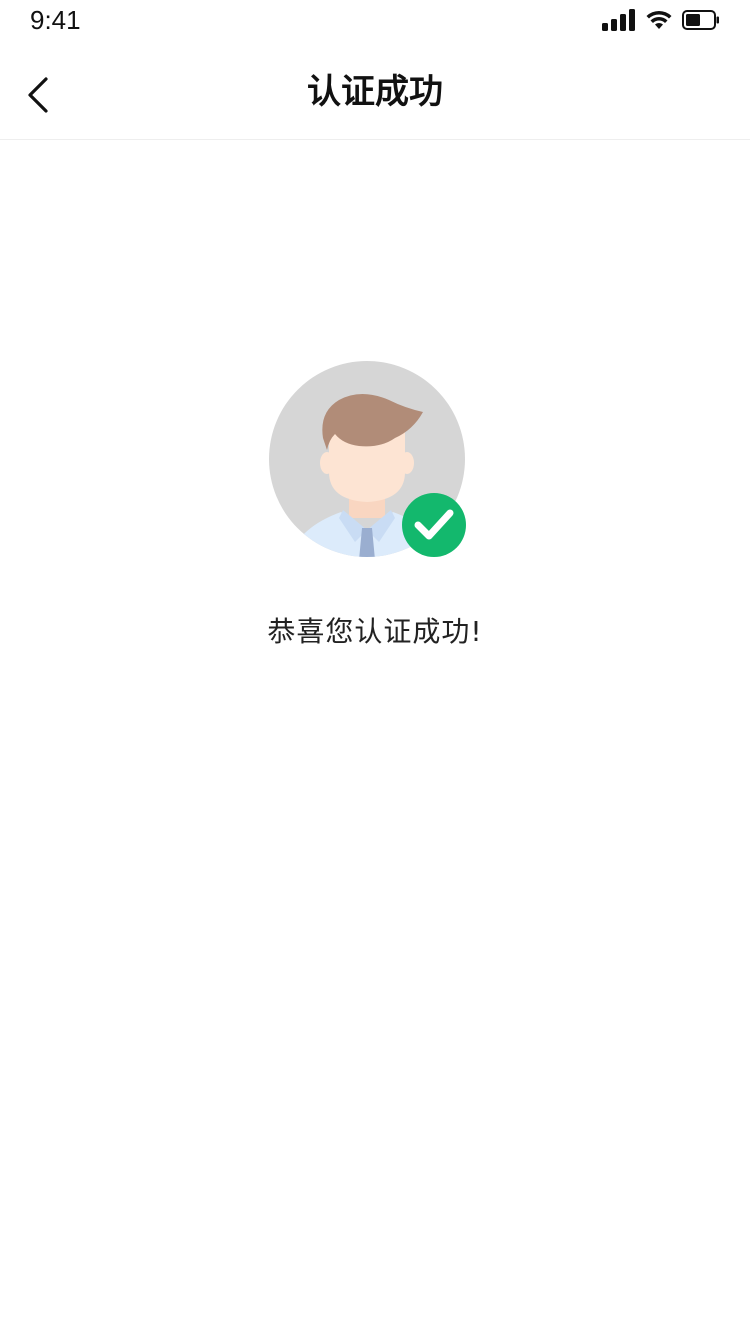 The height and width of the screenshot is (1334, 750). Describe the element at coordinates (55, 20) in the screenshot. I see `status-time: 9:41` at that location.